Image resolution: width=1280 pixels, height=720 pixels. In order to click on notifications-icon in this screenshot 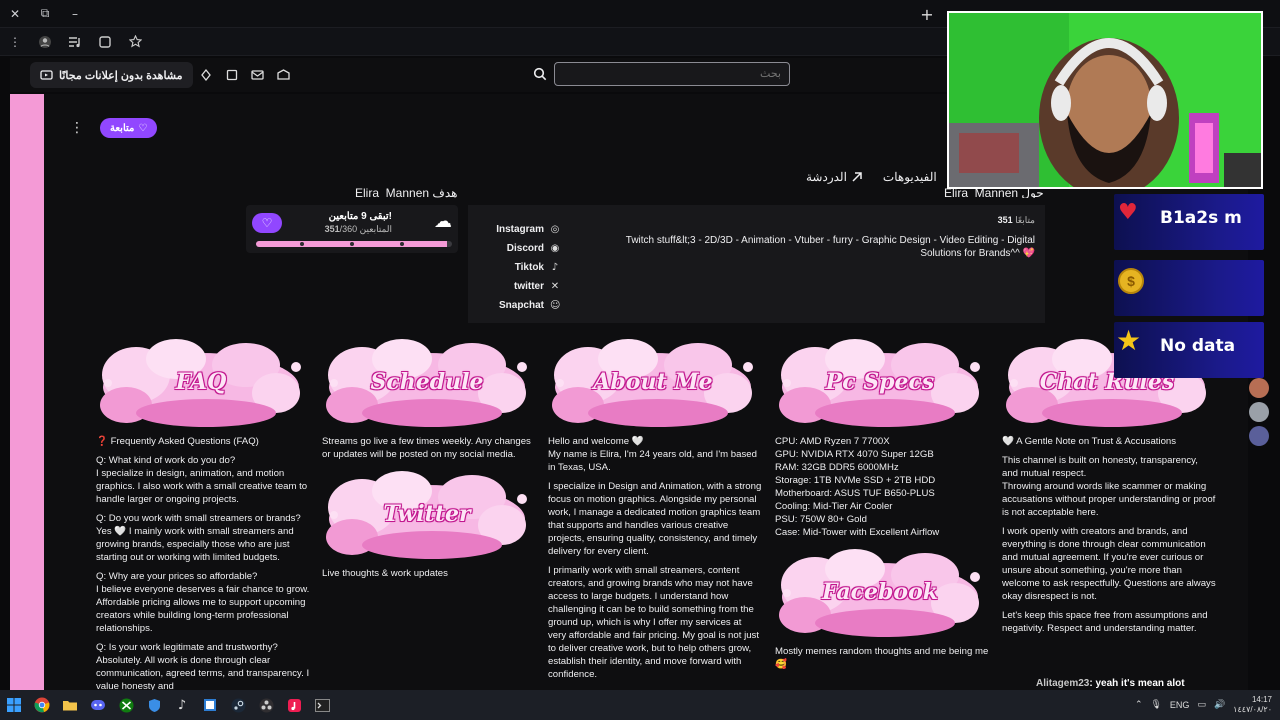, I will do `click(284, 75)`.